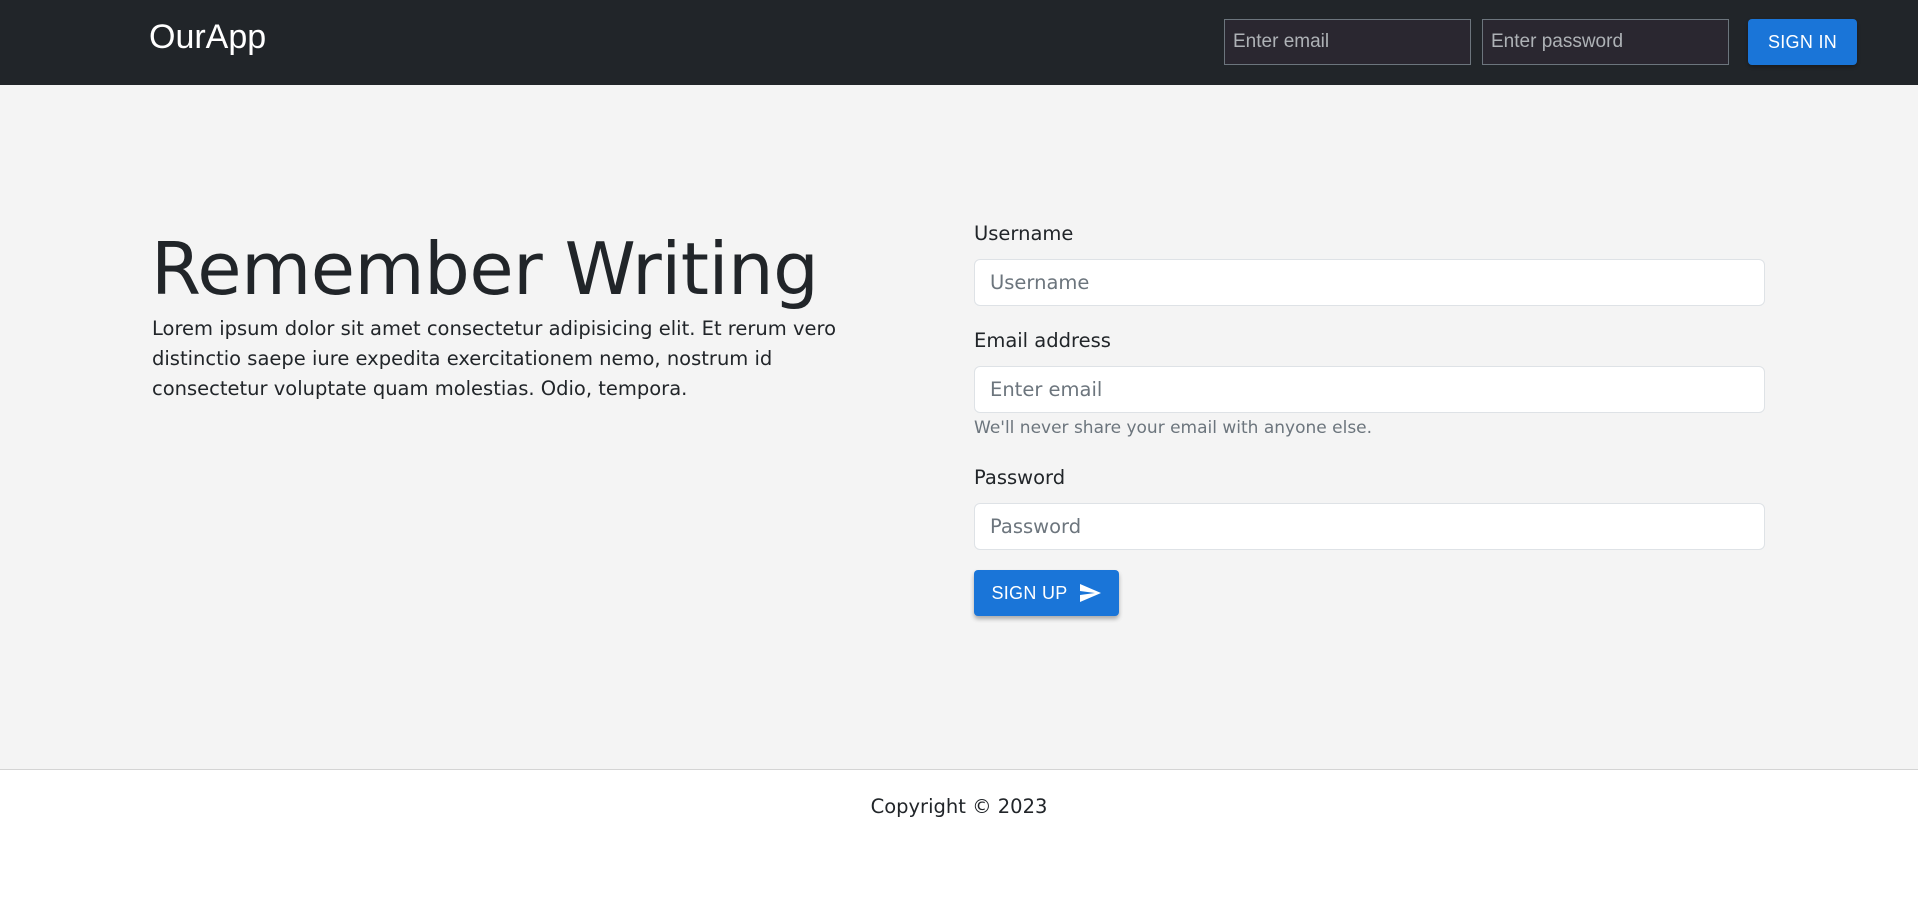  What do you see at coordinates (1369, 526) in the screenshot?
I see `password-input` at bounding box center [1369, 526].